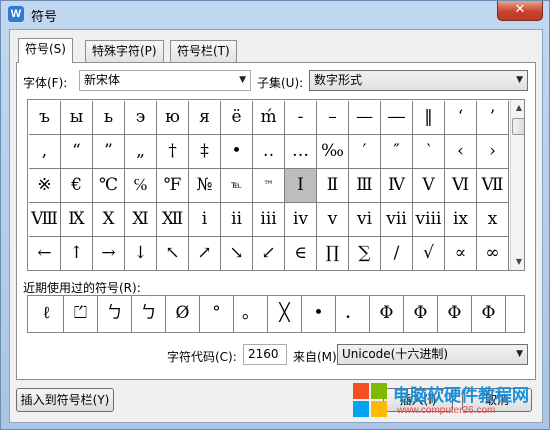 The image size is (550, 430). Describe the element at coordinates (173, 220) in the screenshot. I see `symbol-cell: Ⅻ` at that location.